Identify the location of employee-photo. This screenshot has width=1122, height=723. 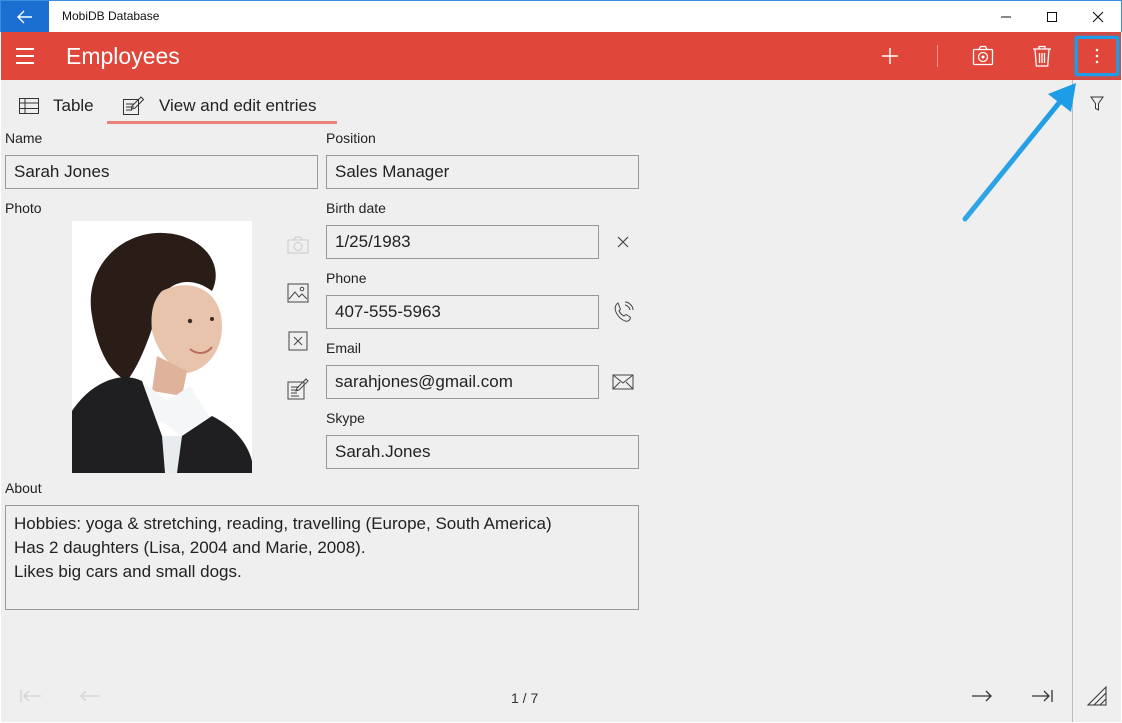
(162, 347).